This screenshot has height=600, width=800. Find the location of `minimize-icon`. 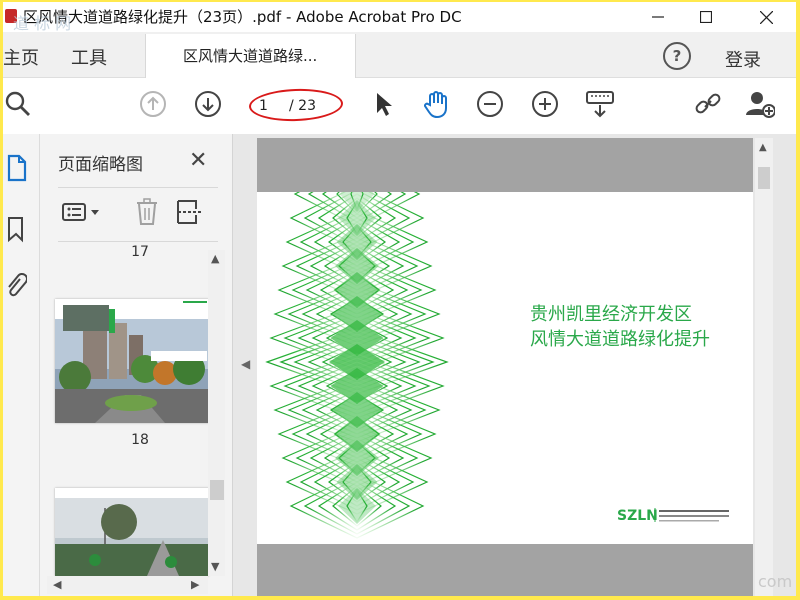

minimize-icon is located at coordinates (658, 17).